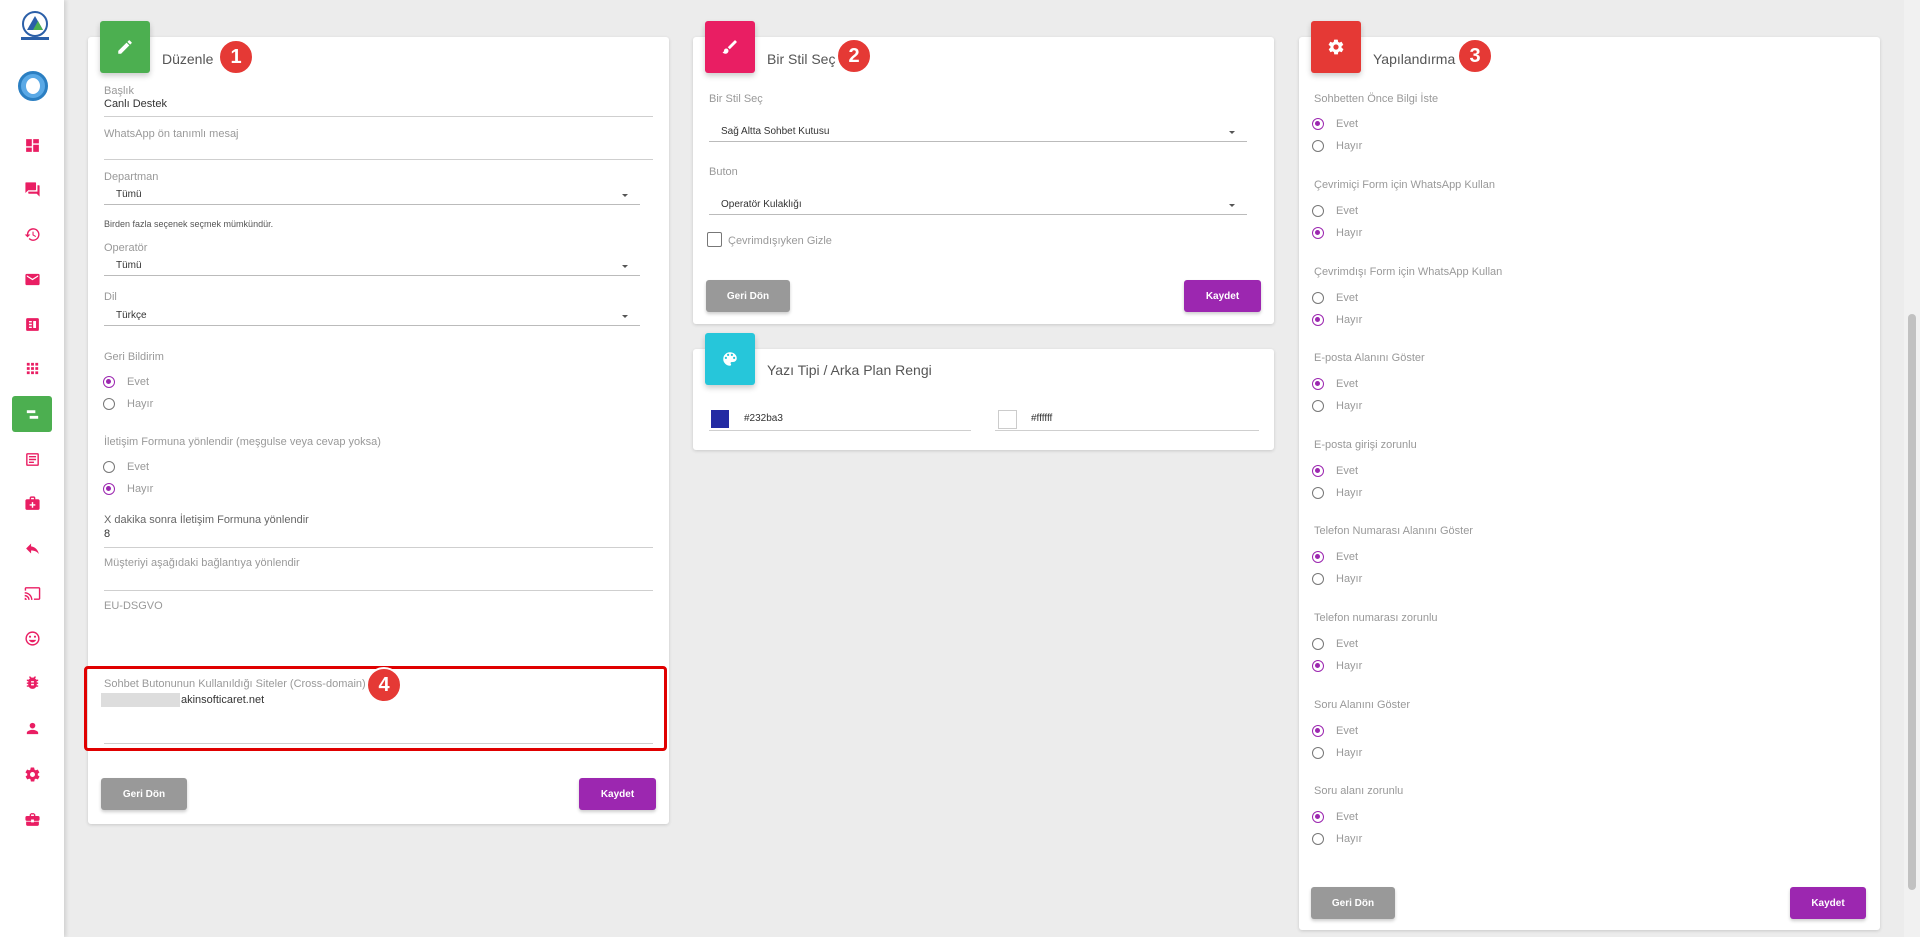 This screenshot has height=937, width=1920. What do you see at coordinates (32, 593) in the screenshot?
I see `cast-icon` at bounding box center [32, 593].